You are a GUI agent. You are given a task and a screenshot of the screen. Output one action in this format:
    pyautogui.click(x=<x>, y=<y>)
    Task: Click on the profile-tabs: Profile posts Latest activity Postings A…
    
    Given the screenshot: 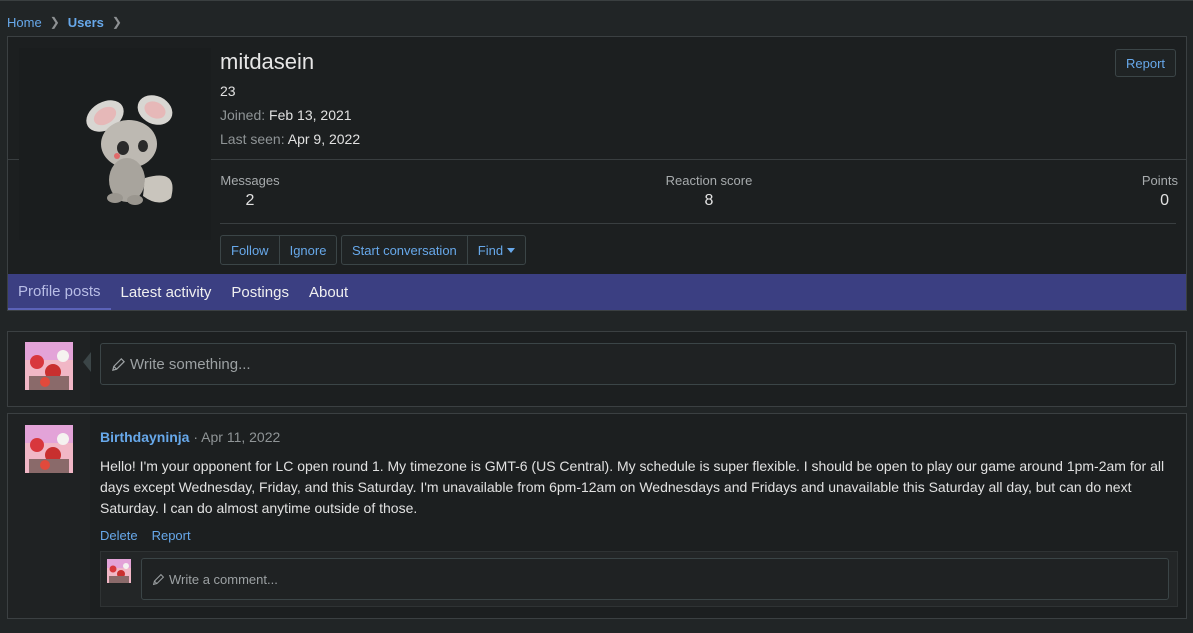 What is the action you would take?
    pyautogui.click(x=597, y=292)
    